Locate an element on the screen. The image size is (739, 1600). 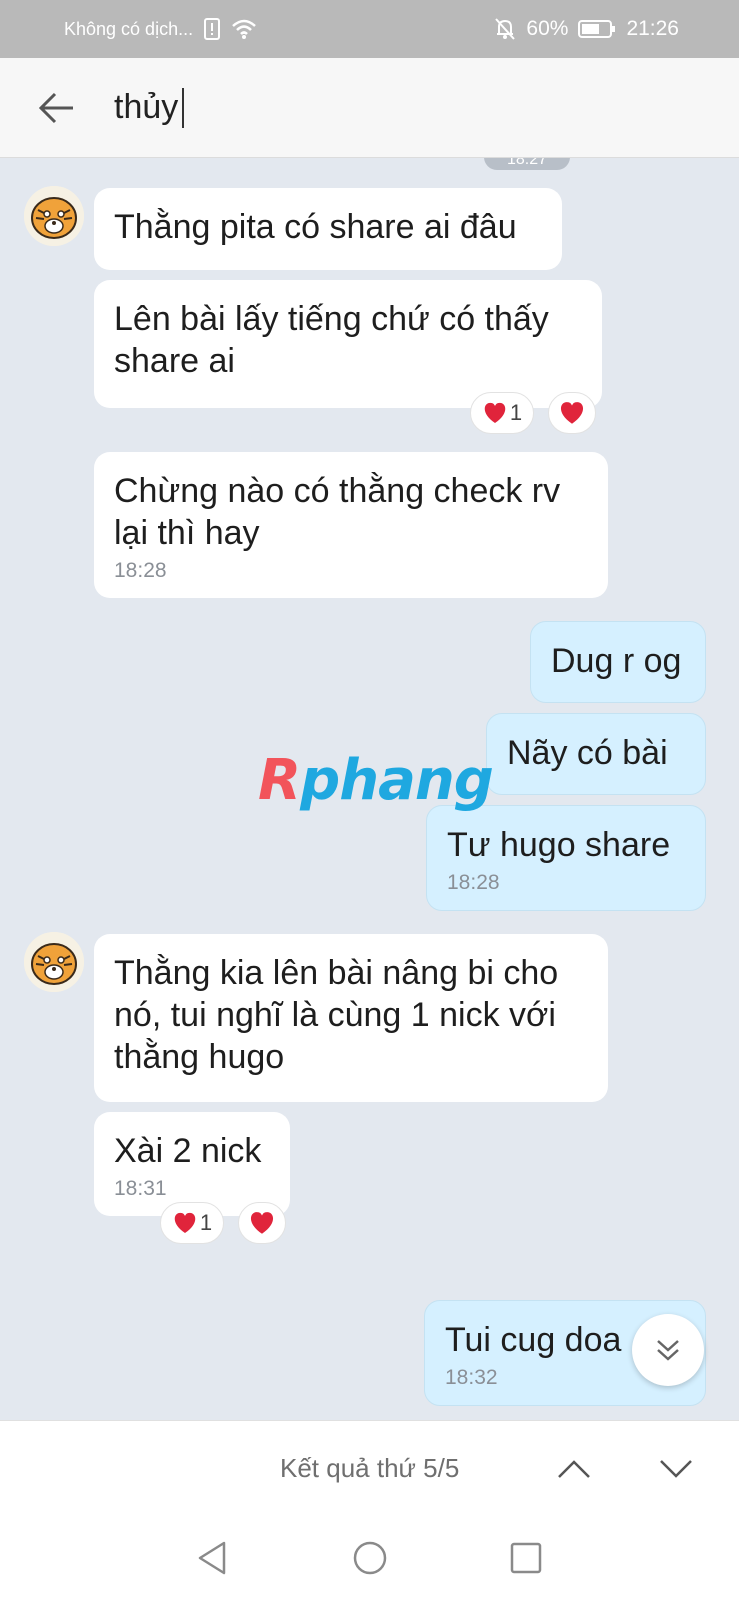
outgoing-message: Nãy có bài is located at coordinates (596, 754).